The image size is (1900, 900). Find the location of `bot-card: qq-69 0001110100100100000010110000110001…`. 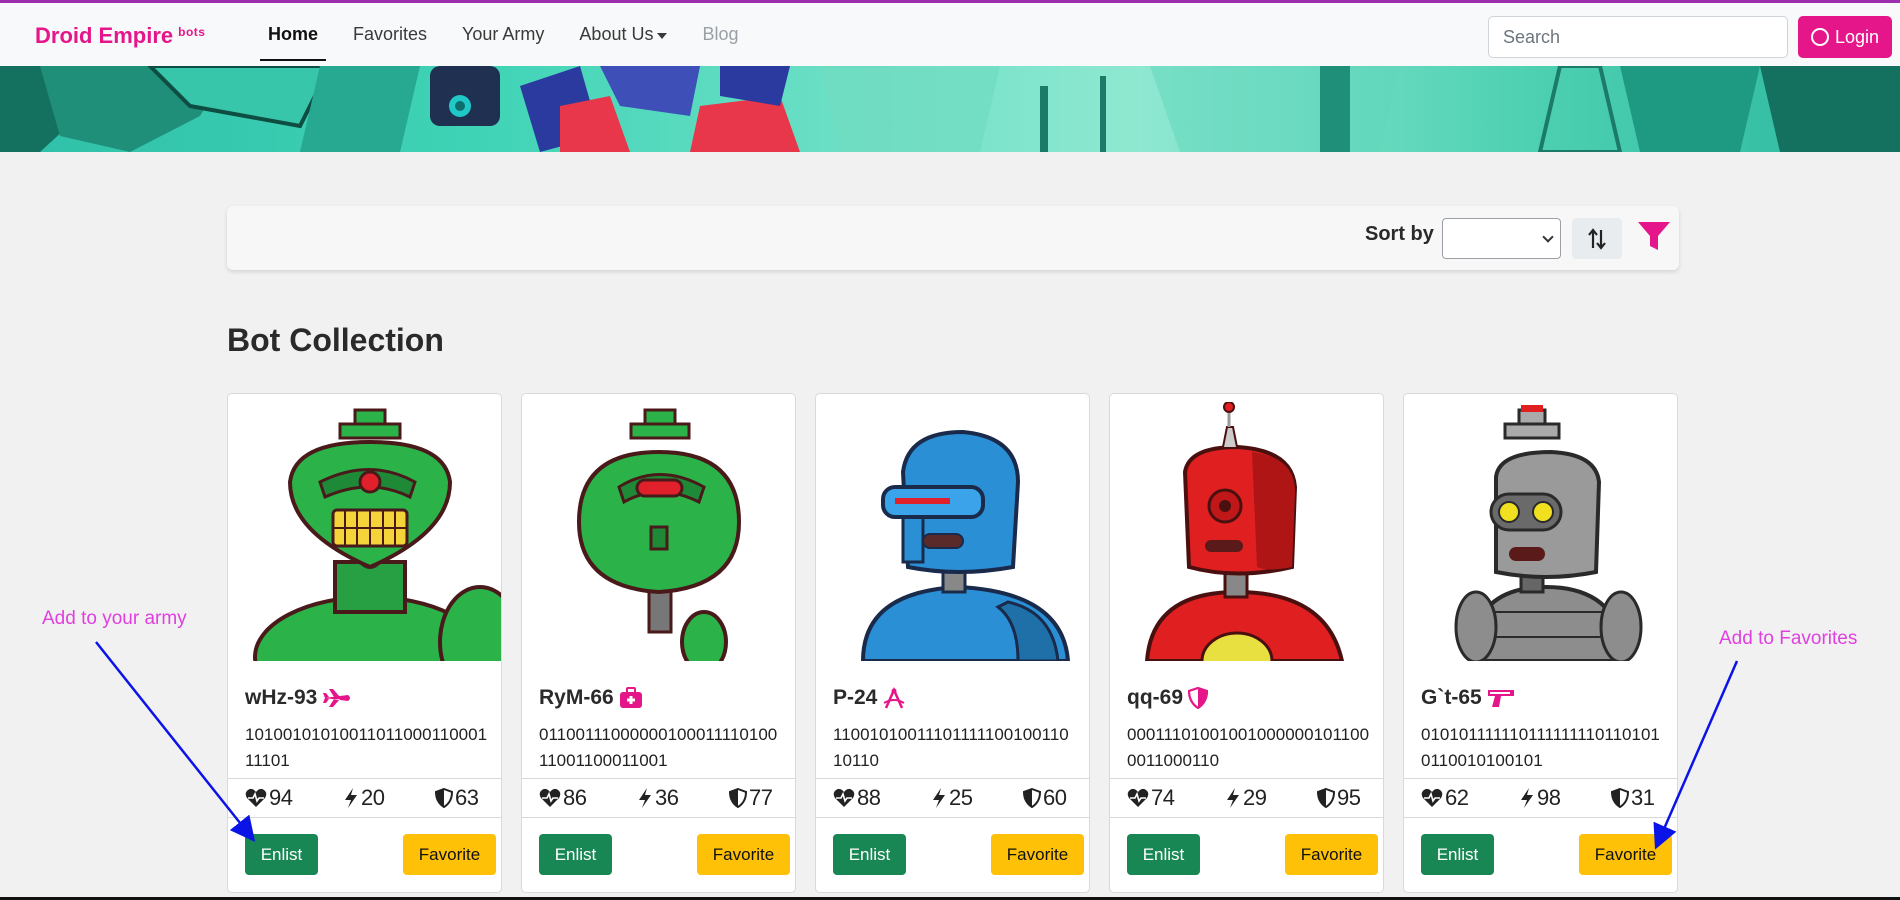

bot-card: qq-69 0001110100100100000010110000110001… is located at coordinates (1246, 643).